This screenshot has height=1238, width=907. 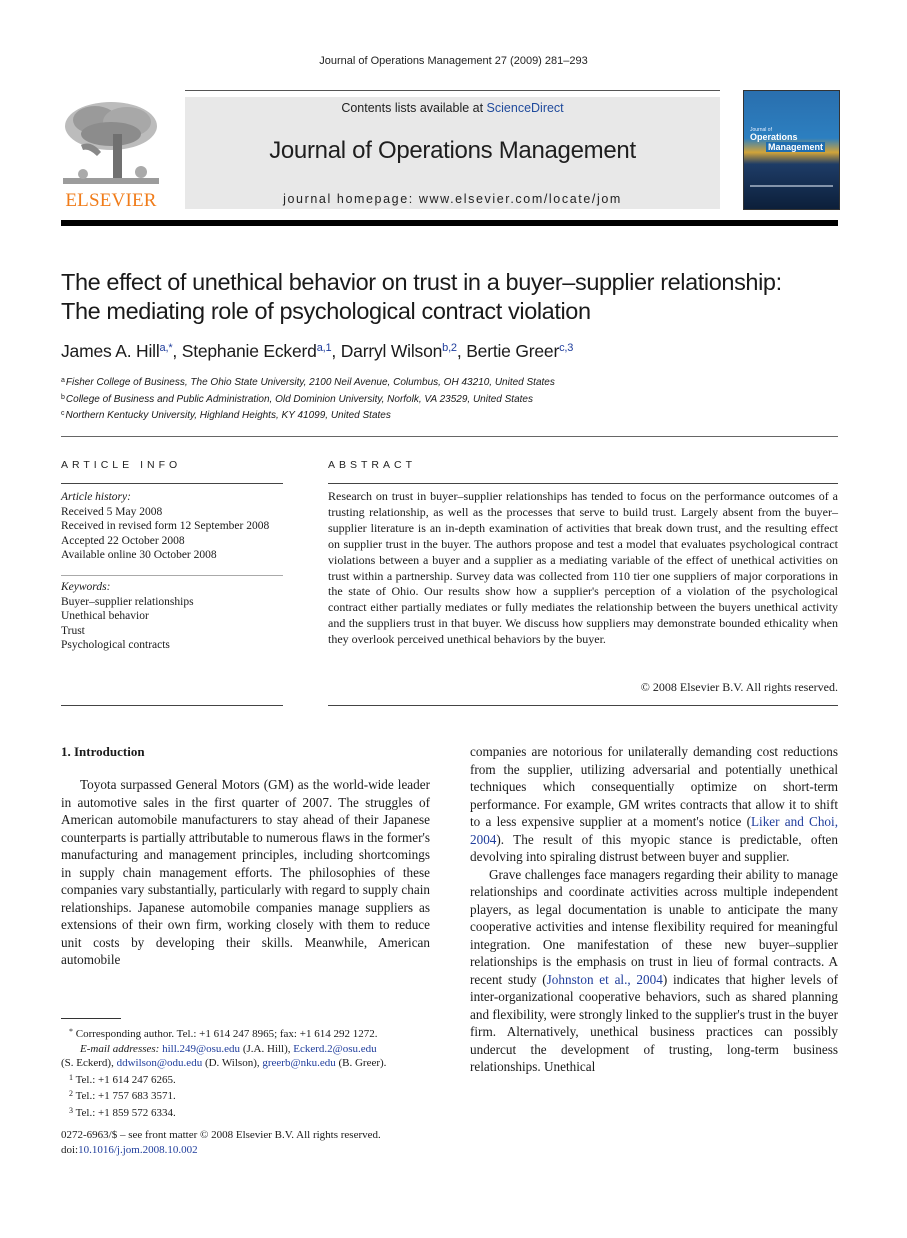 I want to click on email-owner: (S. Eckerd),, so click(x=89, y=1063).